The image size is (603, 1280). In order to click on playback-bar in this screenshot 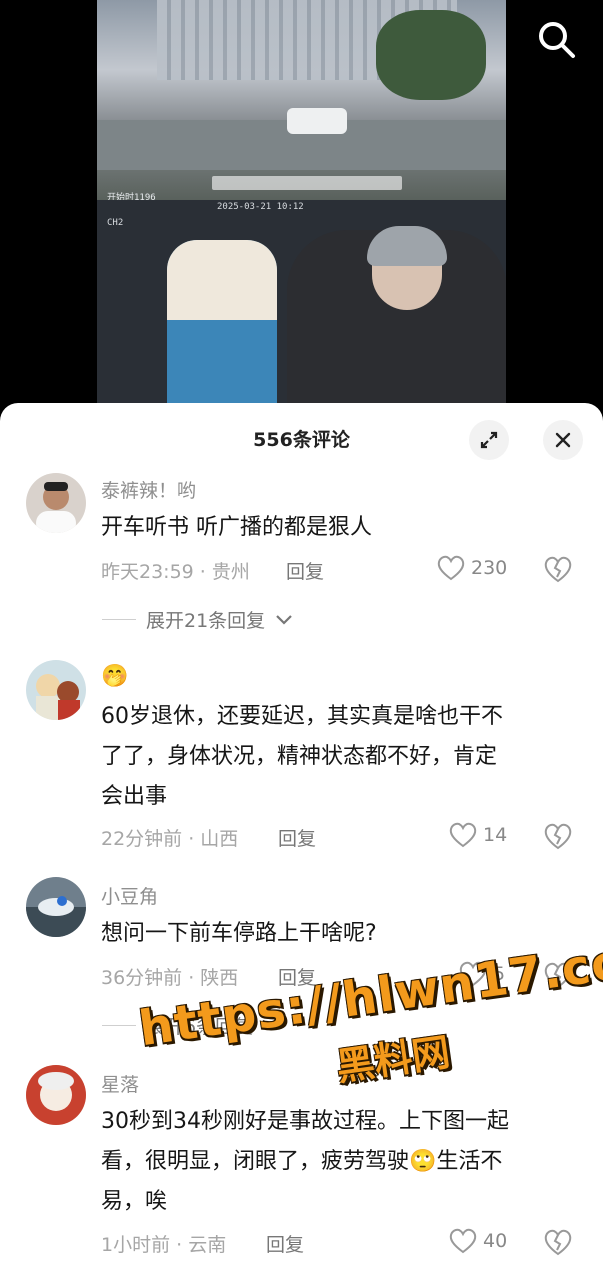, I will do `click(307, 183)`.